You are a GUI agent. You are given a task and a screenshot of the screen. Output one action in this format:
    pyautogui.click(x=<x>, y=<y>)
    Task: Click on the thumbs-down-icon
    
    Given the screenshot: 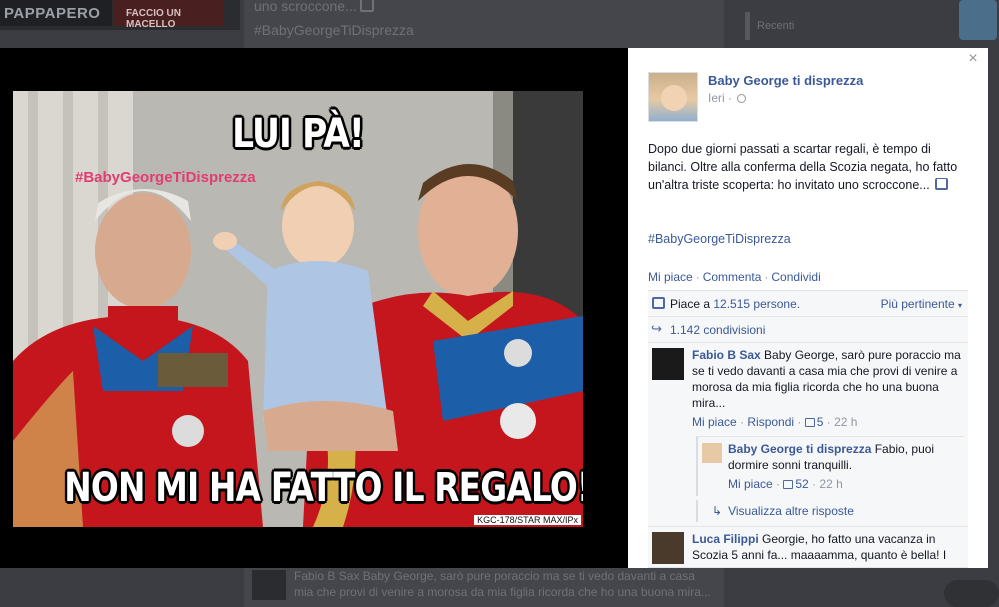 What is the action you would take?
    pyautogui.click(x=942, y=184)
    